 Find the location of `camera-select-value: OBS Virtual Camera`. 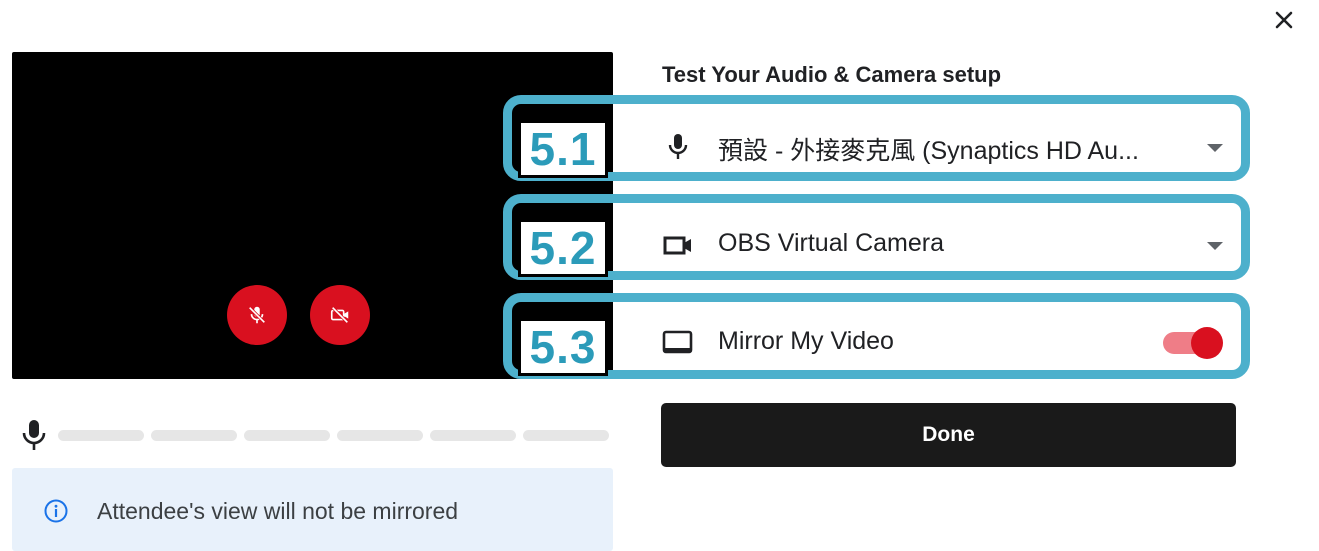

camera-select-value: OBS Virtual Camera is located at coordinates (831, 243).